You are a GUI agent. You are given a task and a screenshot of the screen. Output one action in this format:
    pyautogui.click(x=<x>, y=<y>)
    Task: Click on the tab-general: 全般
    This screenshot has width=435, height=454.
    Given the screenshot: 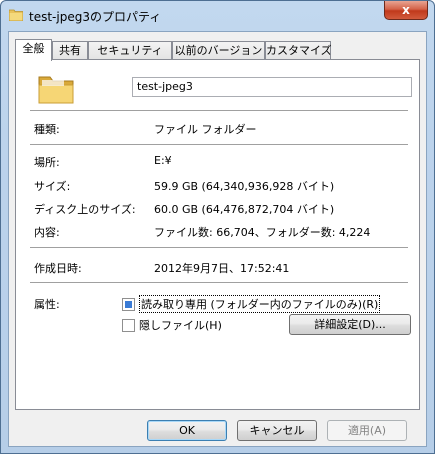 What is the action you would take?
    pyautogui.click(x=33, y=50)
    